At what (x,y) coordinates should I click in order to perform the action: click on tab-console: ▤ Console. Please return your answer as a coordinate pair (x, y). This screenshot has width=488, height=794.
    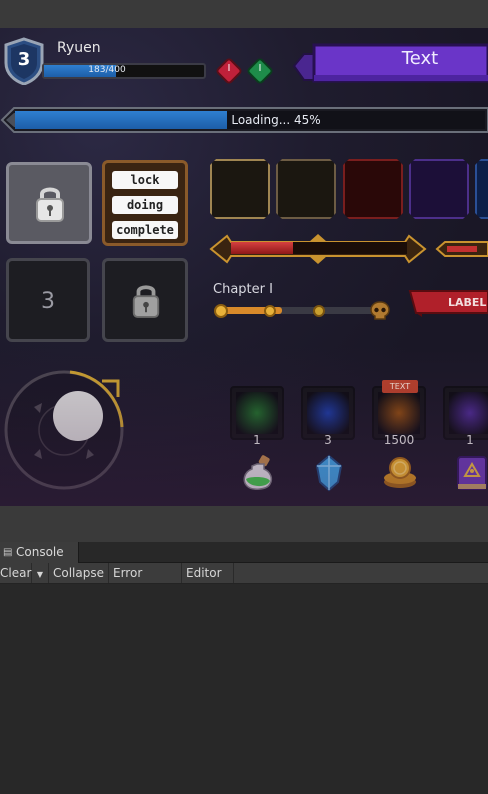
    Looking at the image, I should click on (39, 552).